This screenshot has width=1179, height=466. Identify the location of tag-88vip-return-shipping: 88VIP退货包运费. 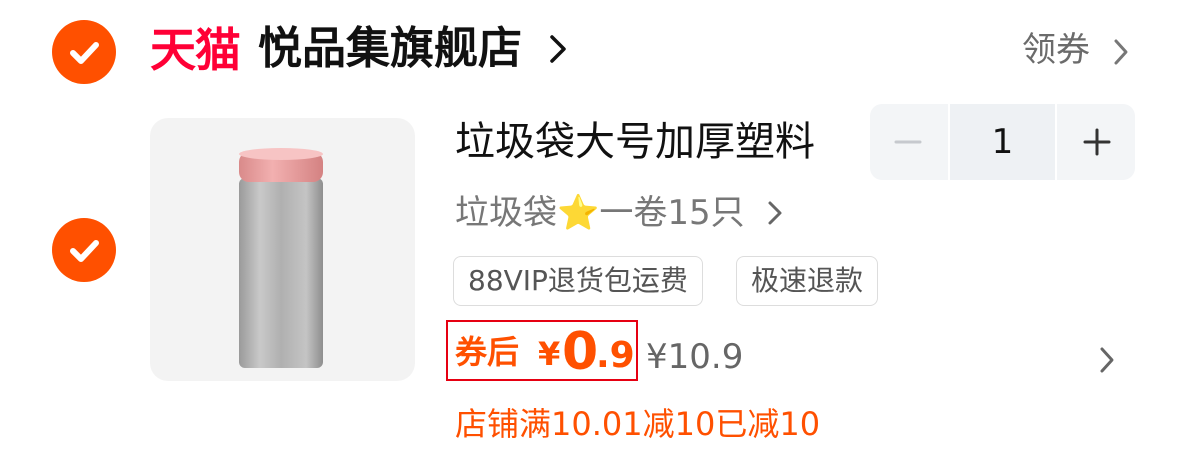
(578, 281).